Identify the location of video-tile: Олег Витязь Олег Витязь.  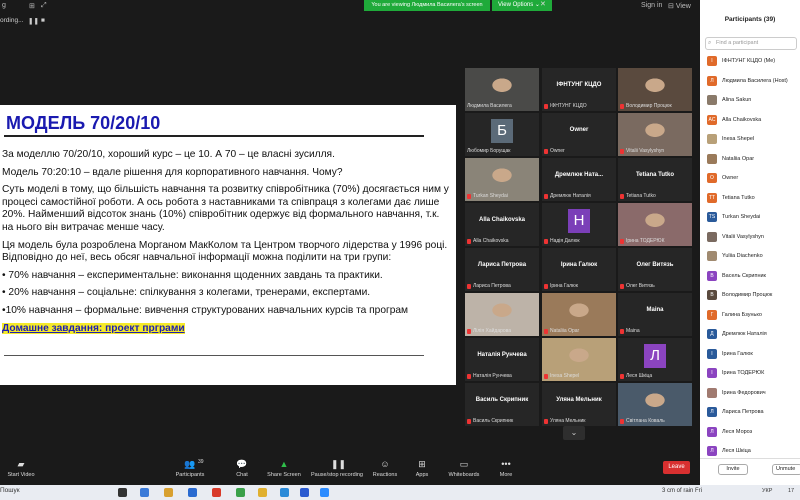
(655, 269).